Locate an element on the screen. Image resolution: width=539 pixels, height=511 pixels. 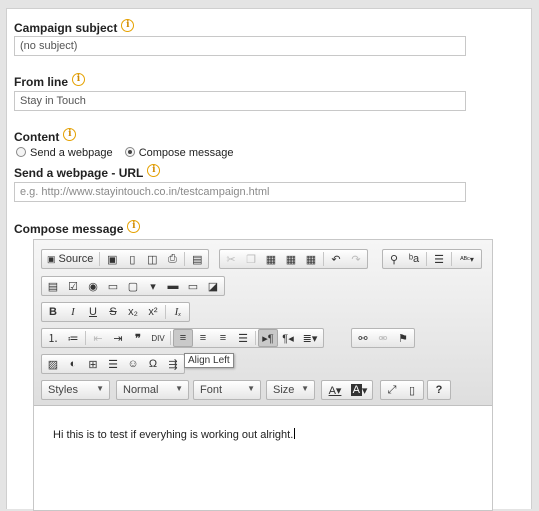
anchor-flag-icon: ⚑ is located at coordinates (403, 338).